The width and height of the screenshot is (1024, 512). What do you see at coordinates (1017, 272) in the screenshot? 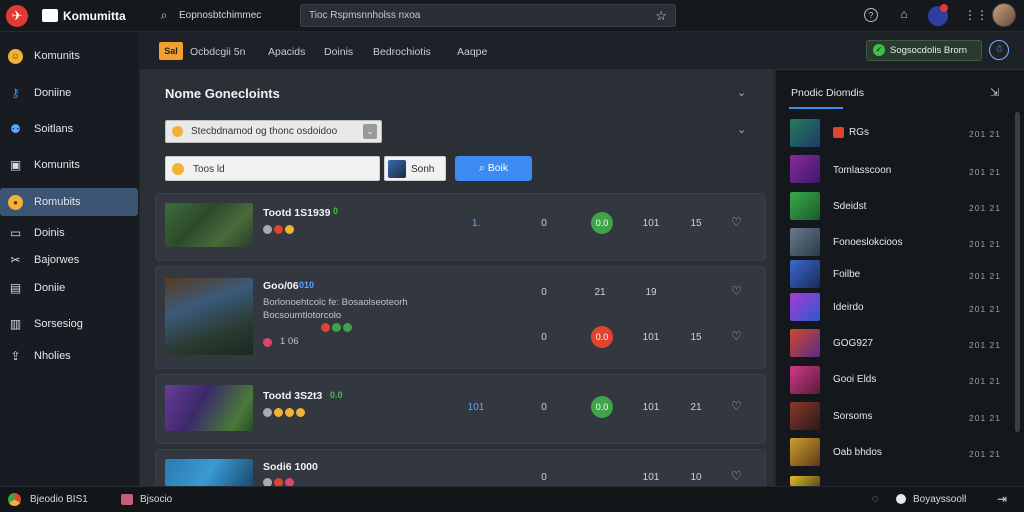
I see `scrollbar` at bounding box center [1017, 272].